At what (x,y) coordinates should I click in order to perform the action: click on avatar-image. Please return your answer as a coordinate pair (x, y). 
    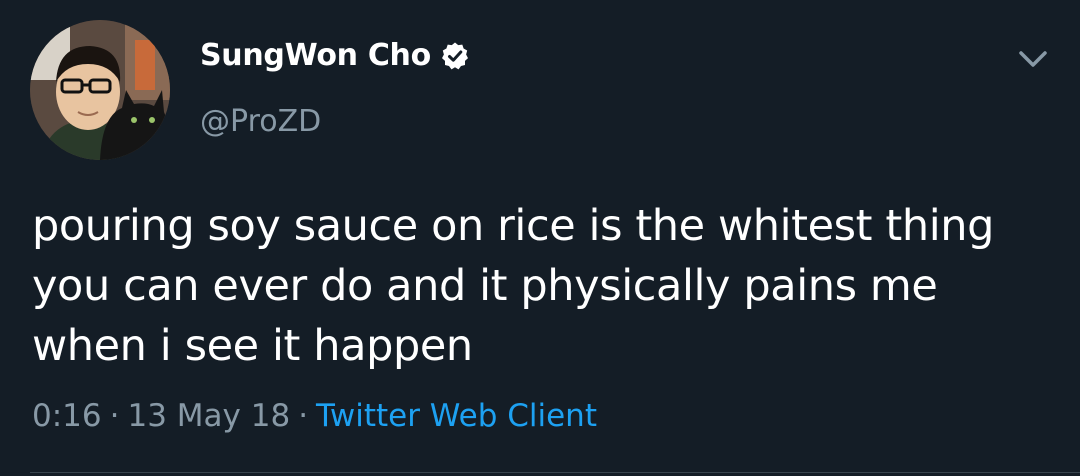
    Looking at the image, I should click on (100, 90).